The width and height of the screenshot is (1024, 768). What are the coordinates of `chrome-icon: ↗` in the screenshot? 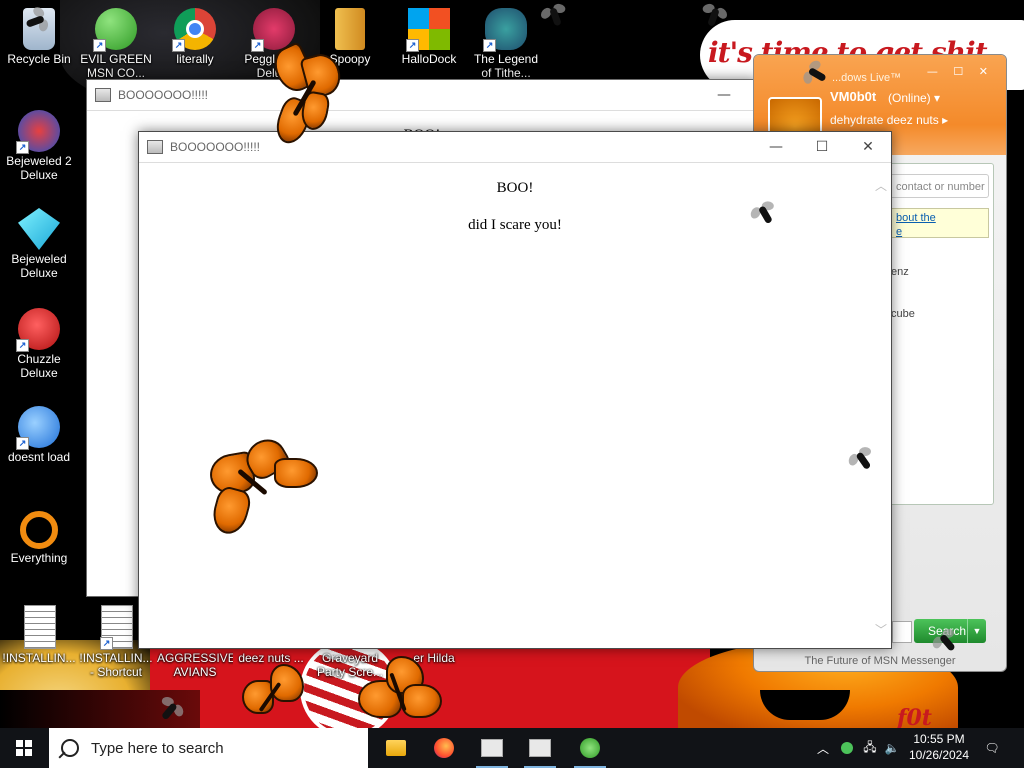 It's located at (194, 30).